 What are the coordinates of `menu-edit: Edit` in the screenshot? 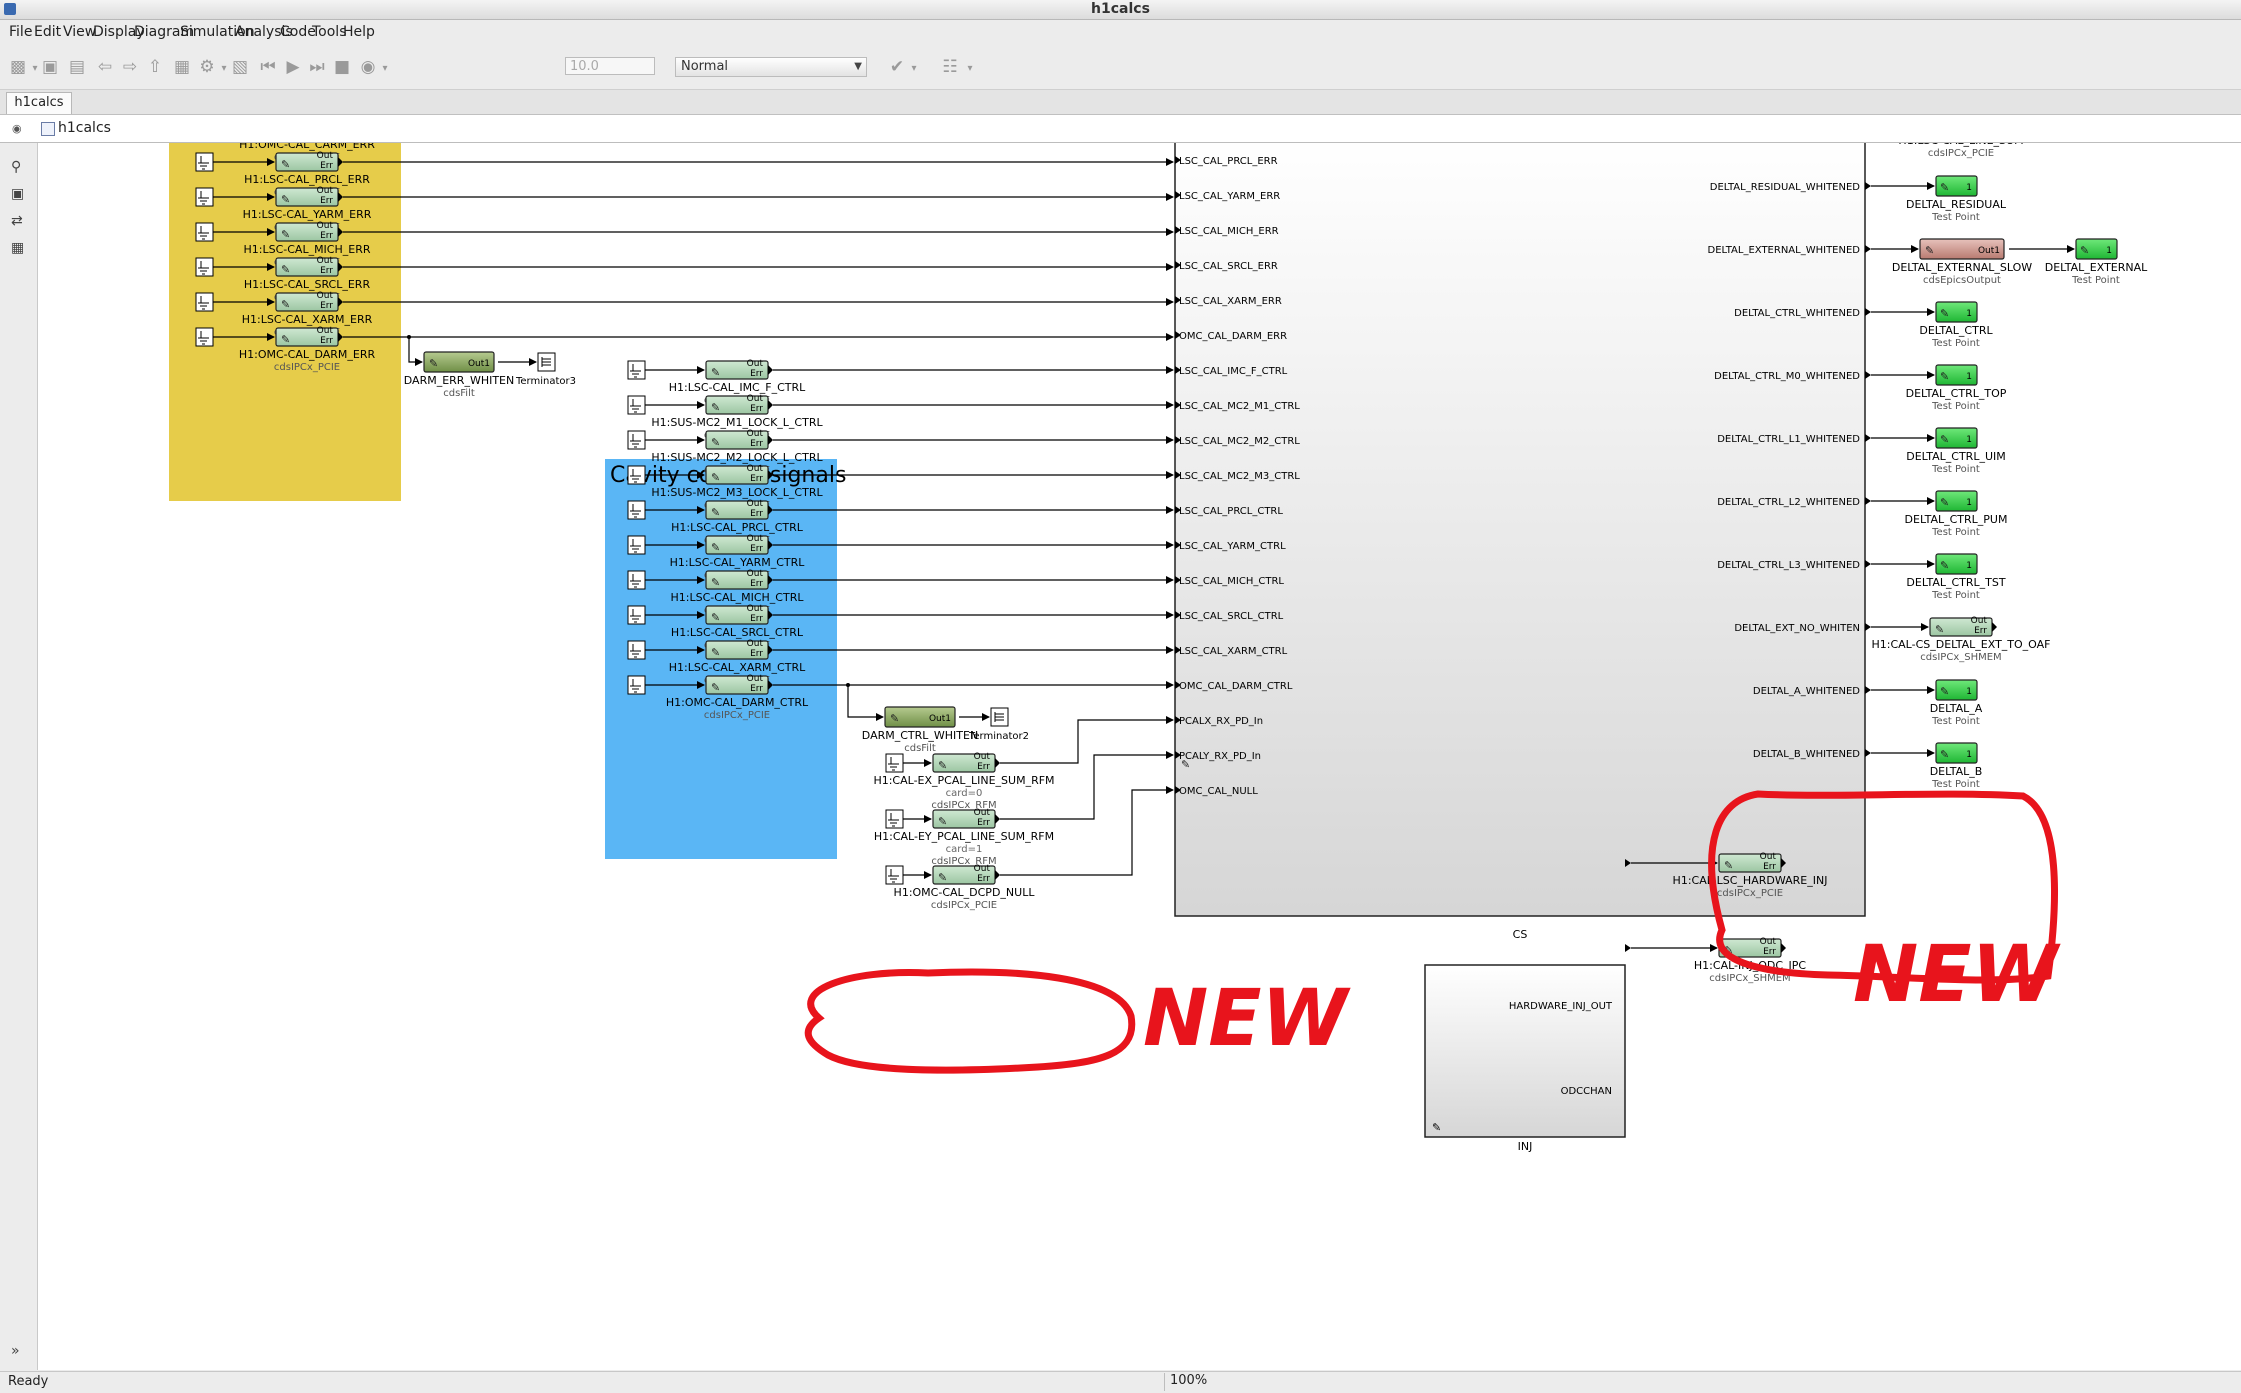 It's located at (47, 32).